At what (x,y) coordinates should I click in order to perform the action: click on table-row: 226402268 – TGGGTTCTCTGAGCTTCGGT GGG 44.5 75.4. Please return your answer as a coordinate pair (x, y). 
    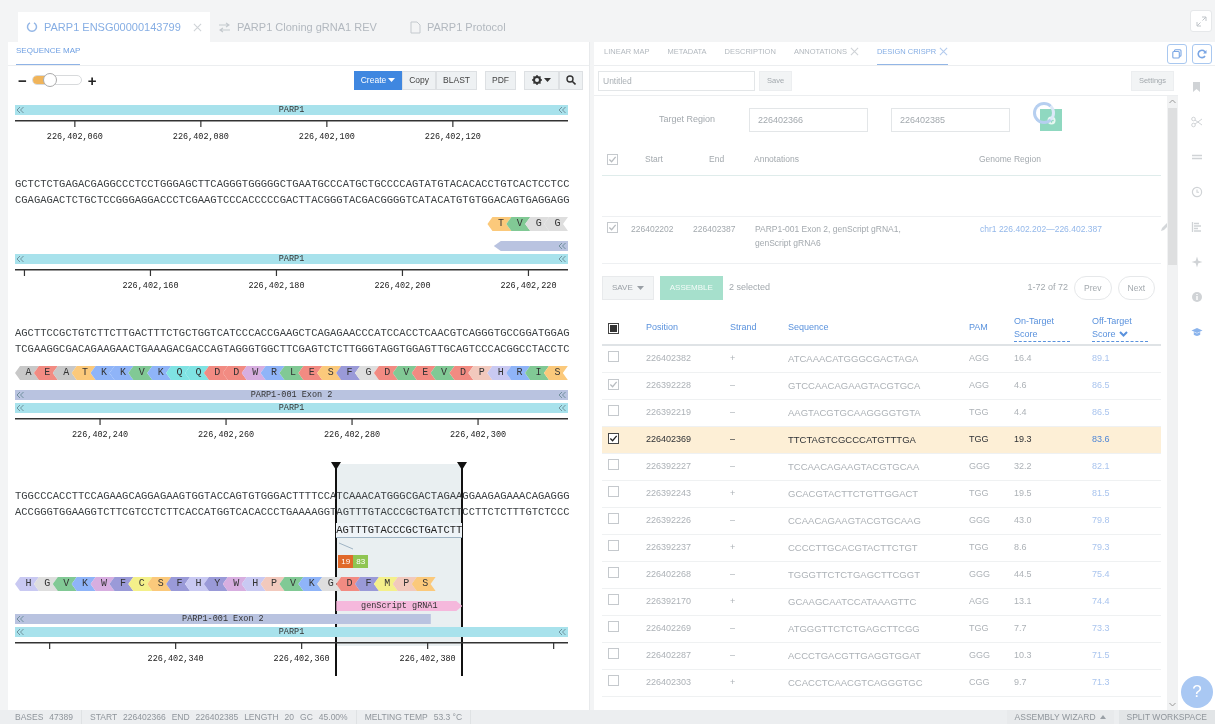
    Looking at the image, I should click on (881, 575).